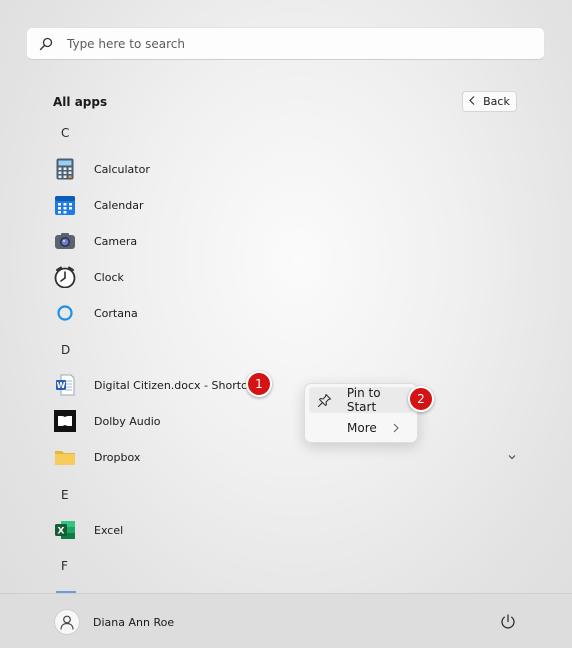  I want to click on back-button: Back, so click(489, 101).